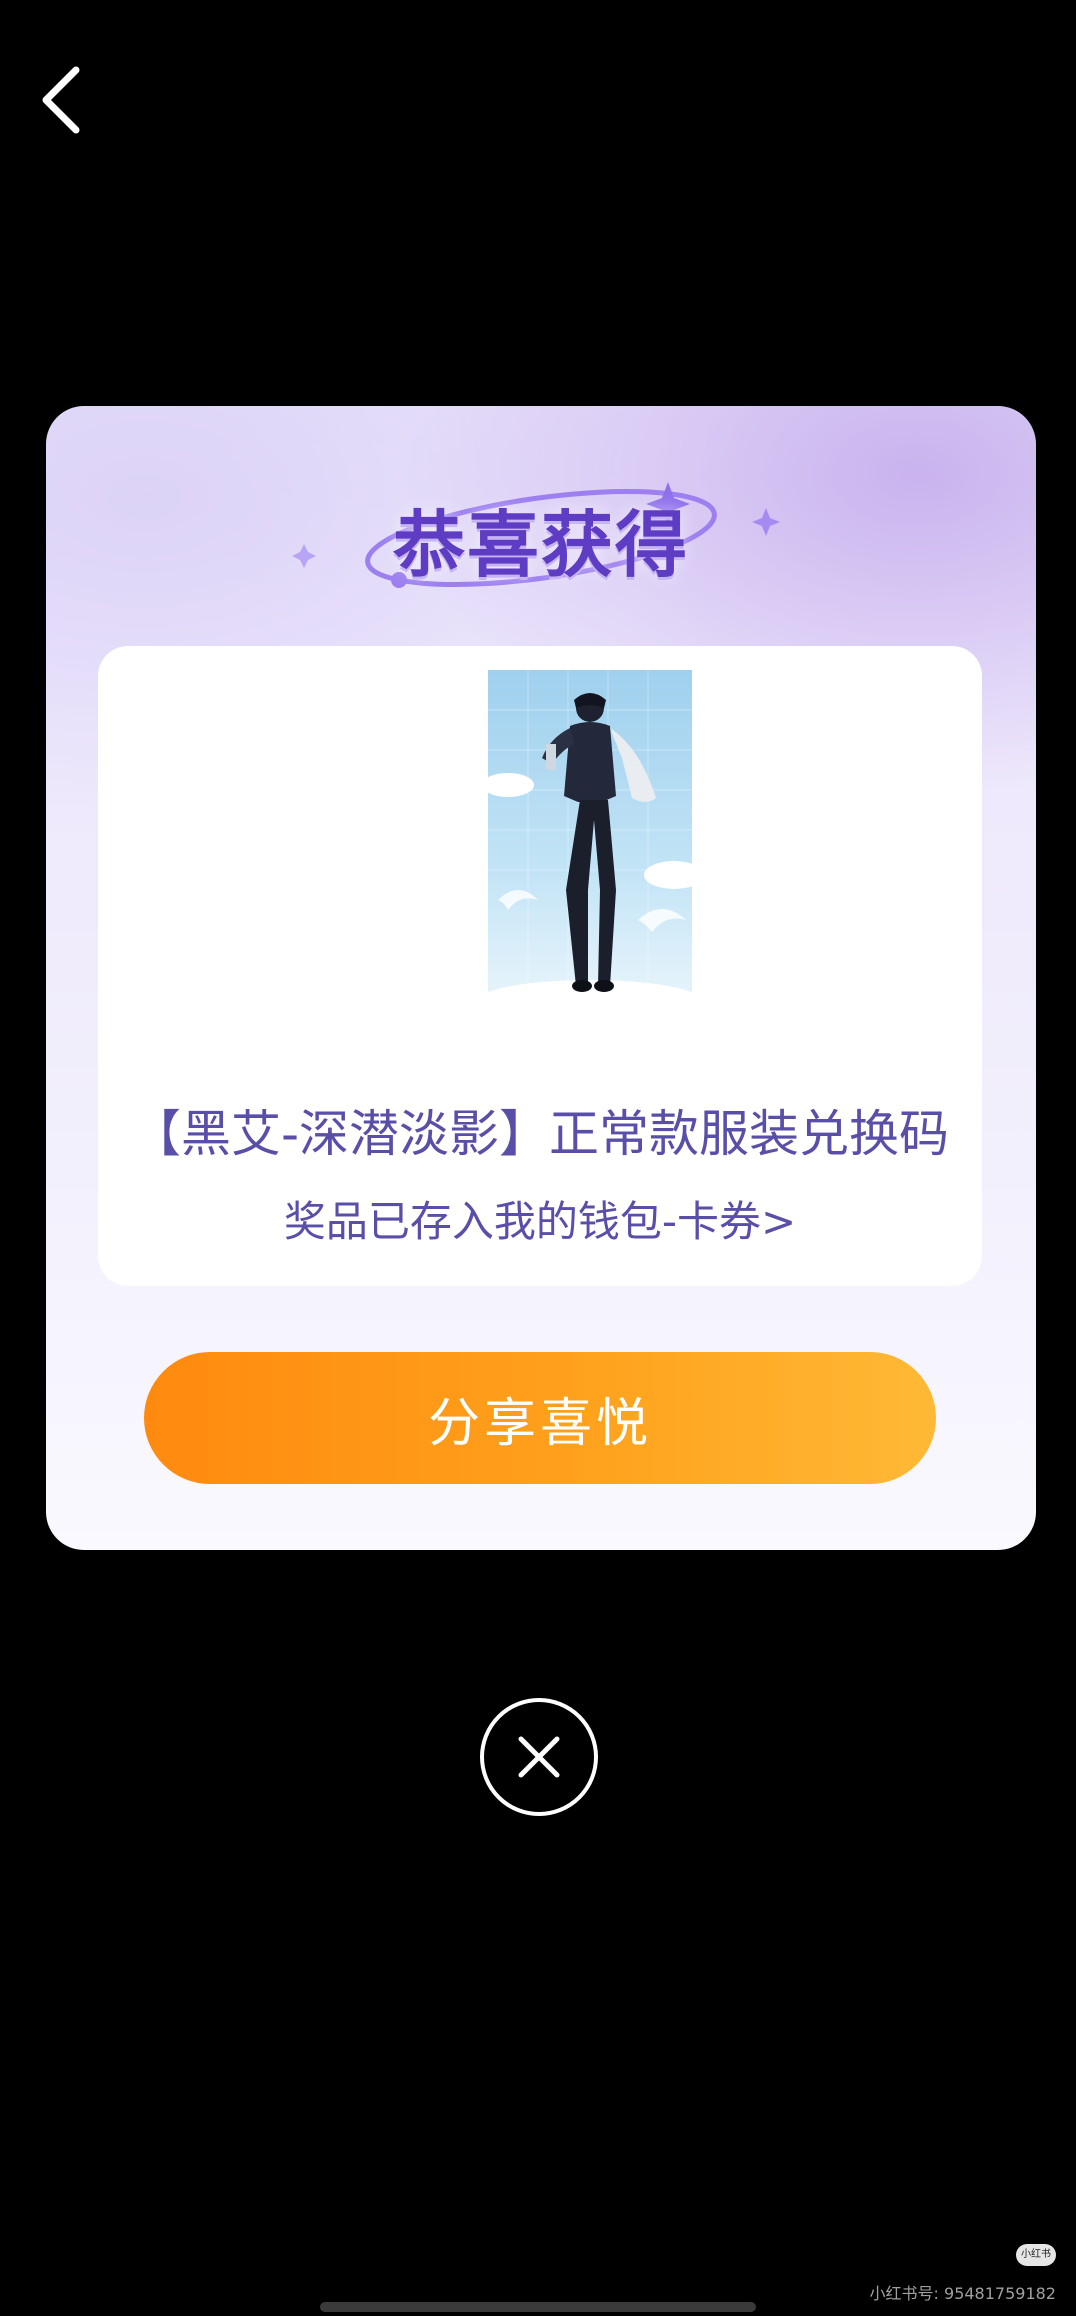 The height and width of the screenshot is (2316, 1076). What do you see at coordinates (1036, 2255) in the screenshot?
I see `xiaohongshu-logo: 小红书` at bounding box center [1036, 2255].